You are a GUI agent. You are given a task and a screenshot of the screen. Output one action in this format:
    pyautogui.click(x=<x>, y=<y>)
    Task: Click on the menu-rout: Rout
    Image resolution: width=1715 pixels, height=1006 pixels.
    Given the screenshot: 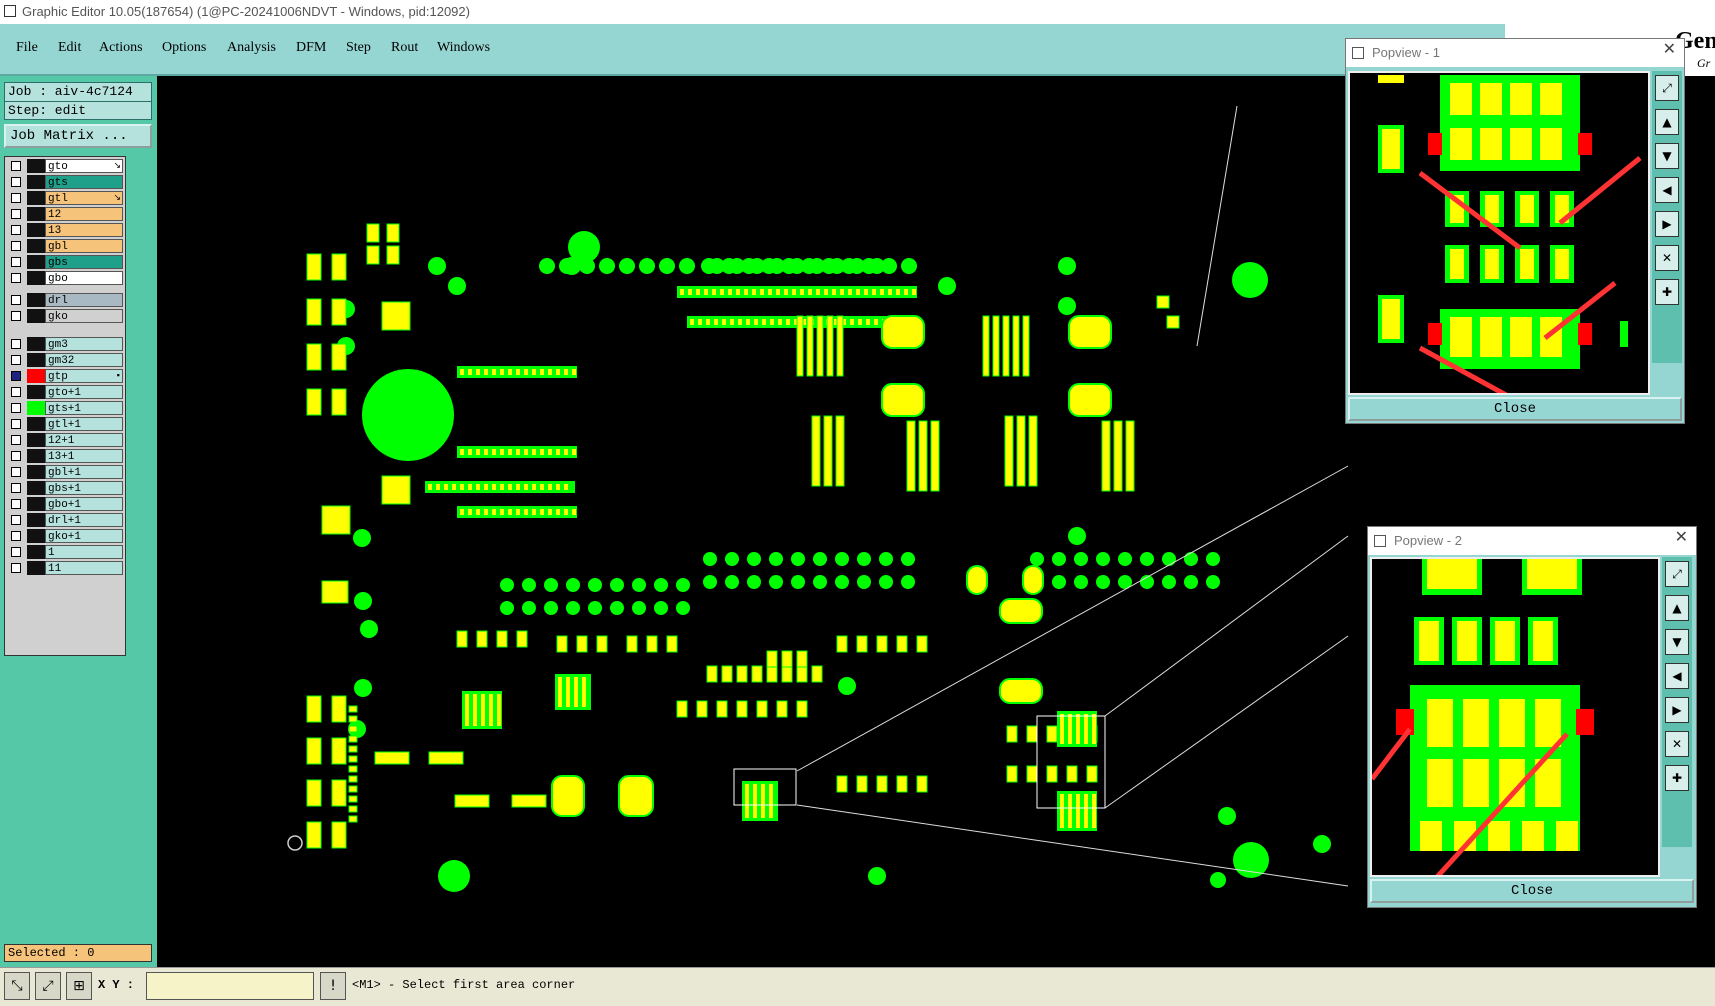 What is the action you would take?
    pyautogui.click(x=404, y=48)
    